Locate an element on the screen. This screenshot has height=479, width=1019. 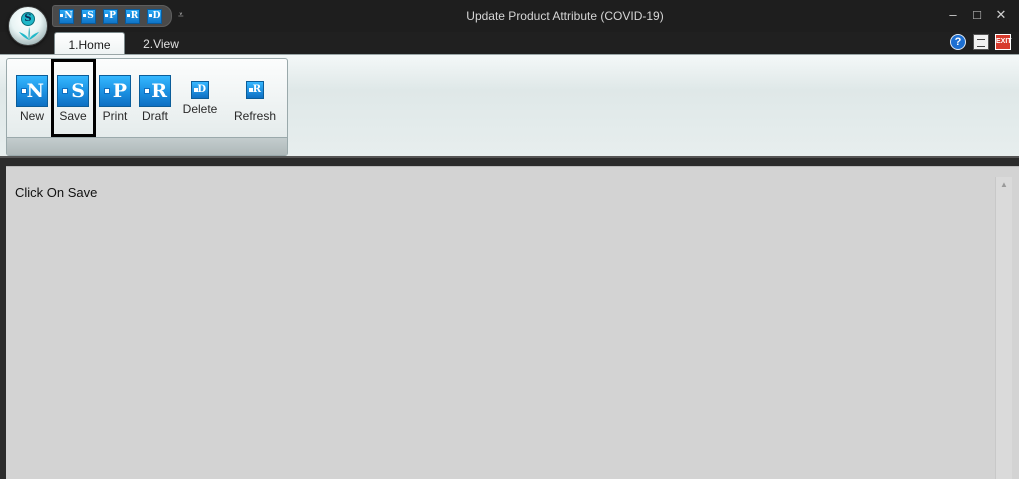
qat-customize-dropdown-icon: ⩡ is located at coordinates (181, 16).